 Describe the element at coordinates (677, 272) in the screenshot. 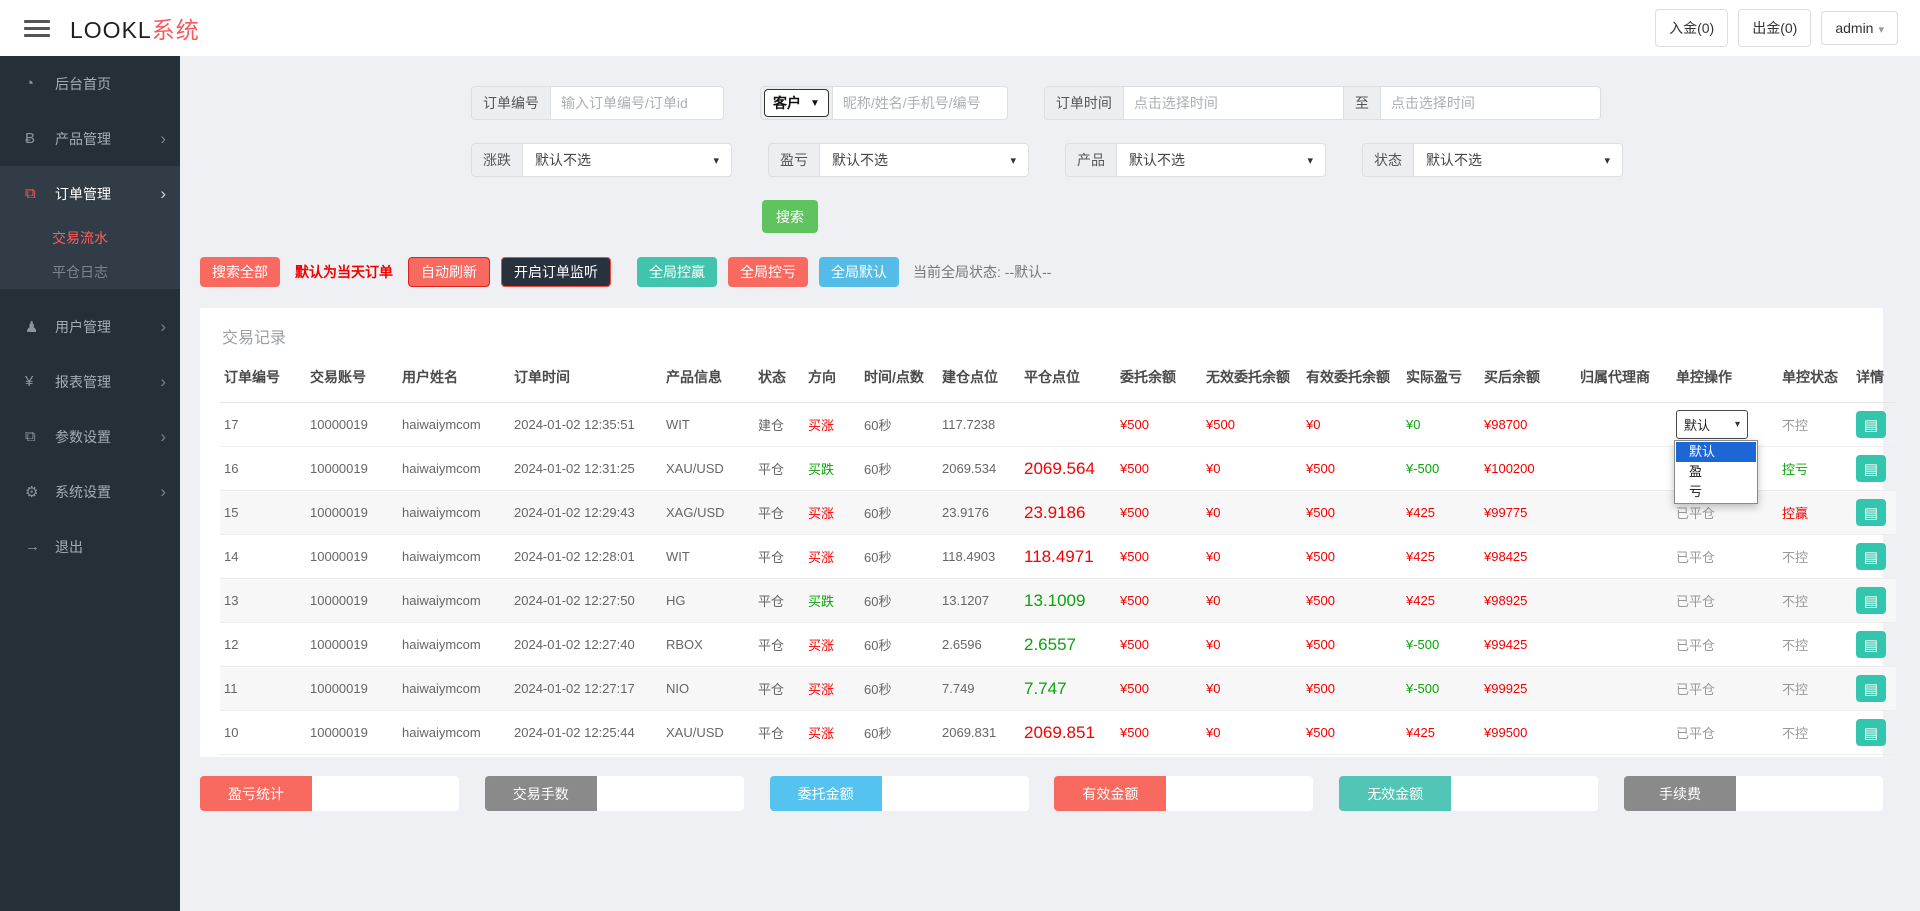

I see `toolbar-button: 全局控赢` at that location.